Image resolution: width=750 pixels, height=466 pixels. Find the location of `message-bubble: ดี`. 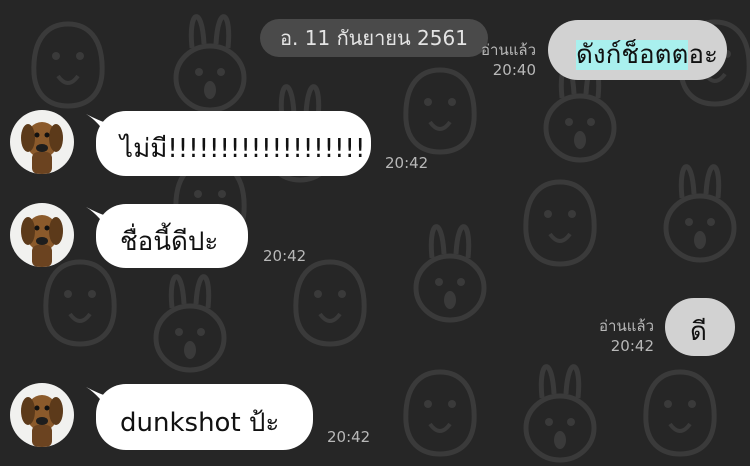

message-bubble: ดี is located at coordinates (700, 327).